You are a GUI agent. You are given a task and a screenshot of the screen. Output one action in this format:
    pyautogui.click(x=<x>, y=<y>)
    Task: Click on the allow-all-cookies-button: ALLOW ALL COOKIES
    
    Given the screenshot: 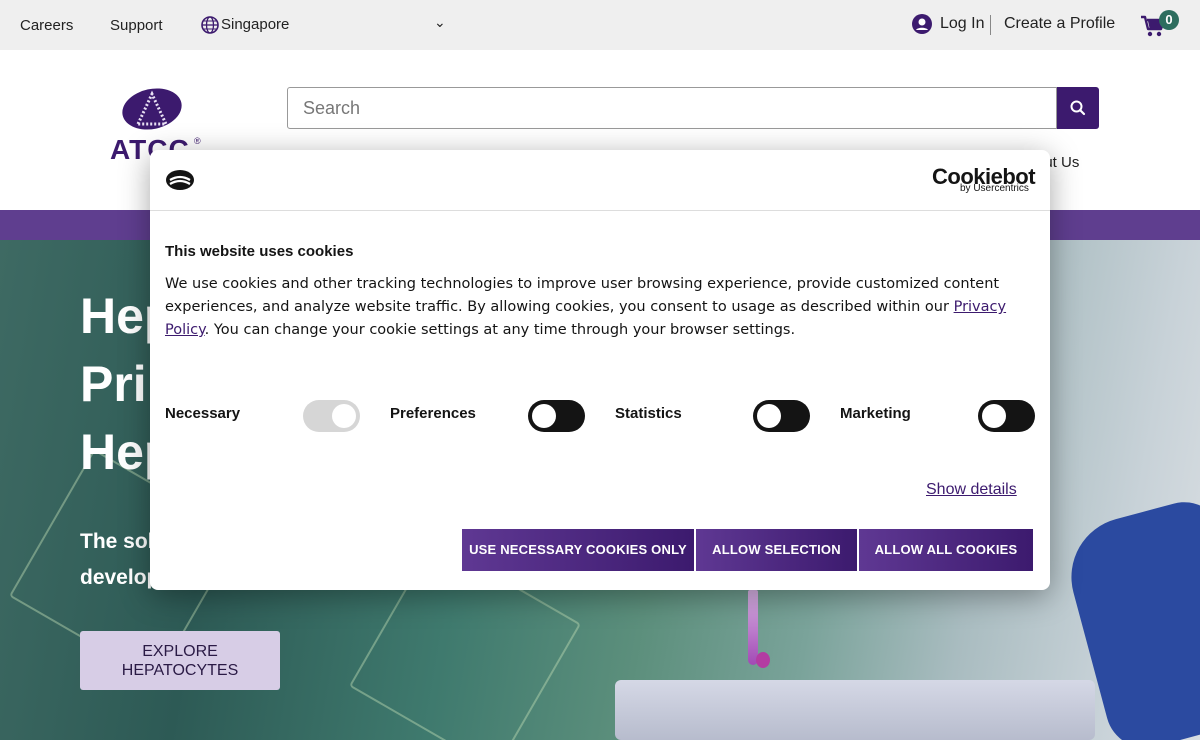 What is the action you would take?
    pyautogui.click(x=946, y=550)
    